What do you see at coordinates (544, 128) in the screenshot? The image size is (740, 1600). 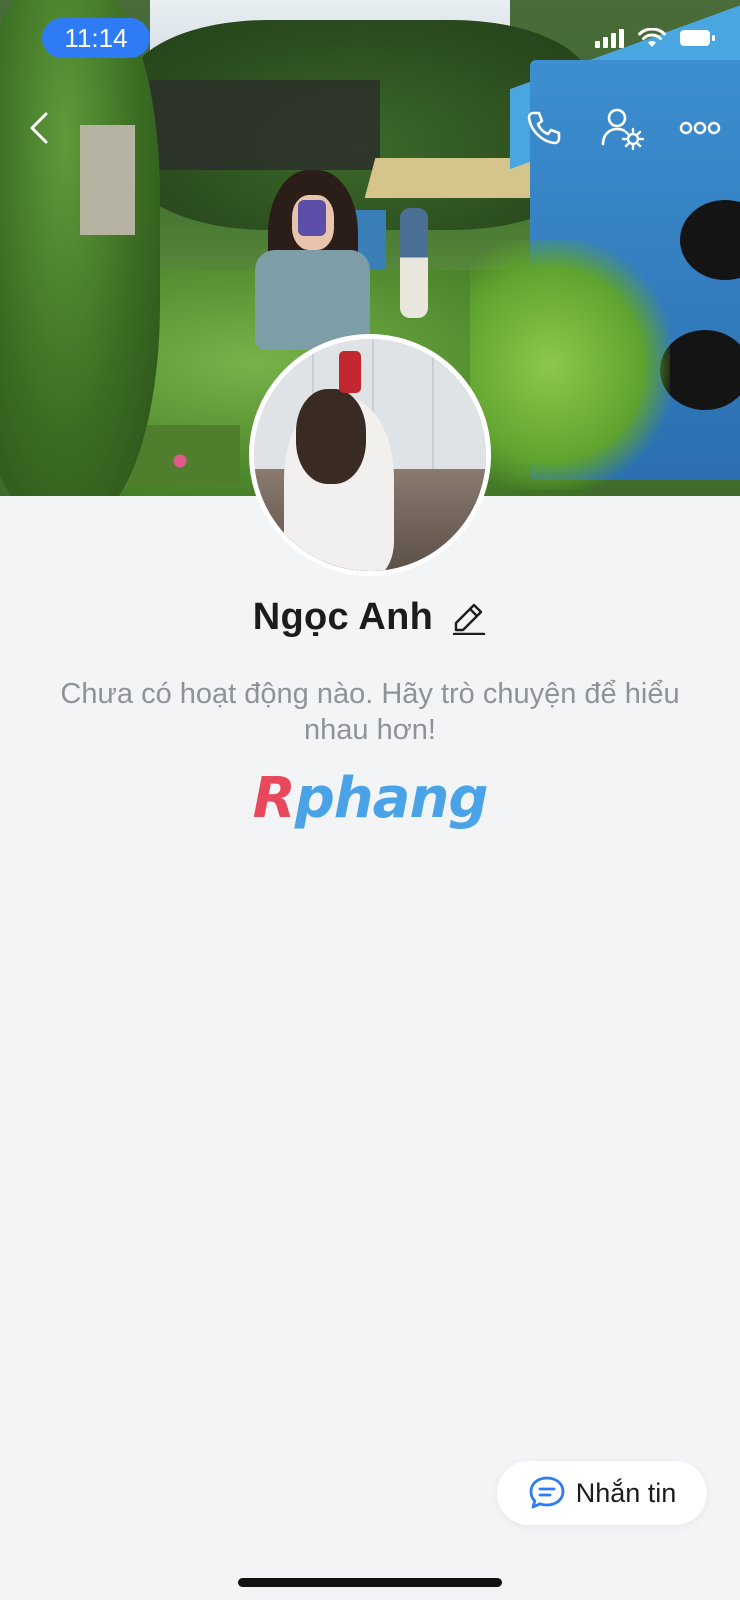 I see `phone-call-icon` at bounding box center [544, 128].